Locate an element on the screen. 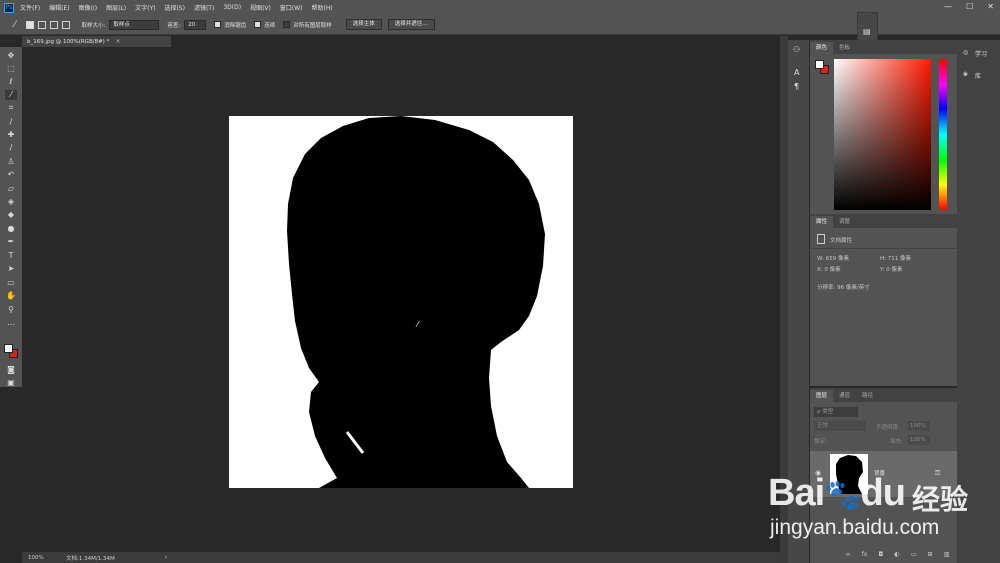 Image resolution: width=1000 pixels, height=563 pixels. sample-size-select: 取样点 is located at coordinates (134, 24).